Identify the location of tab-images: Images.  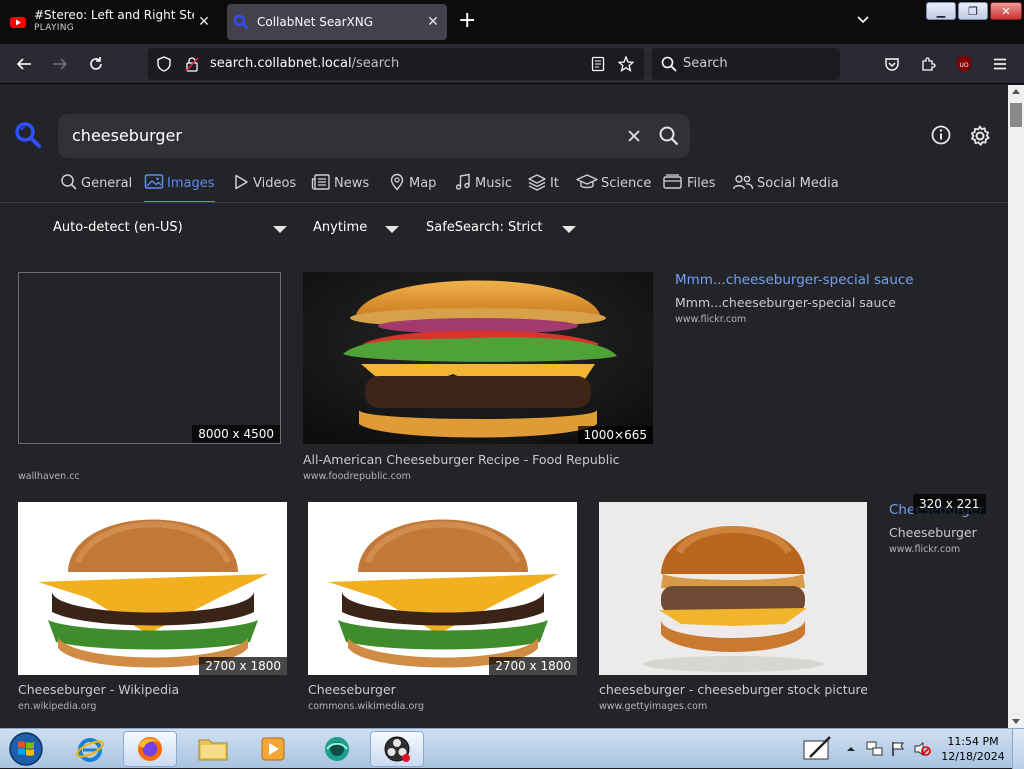
(179, 188).